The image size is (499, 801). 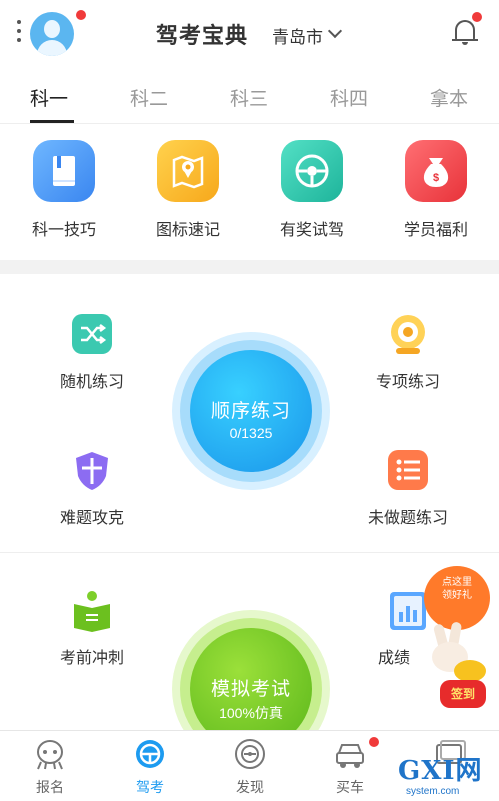 I want to click on shield-icon, so click(x=92, y=470).